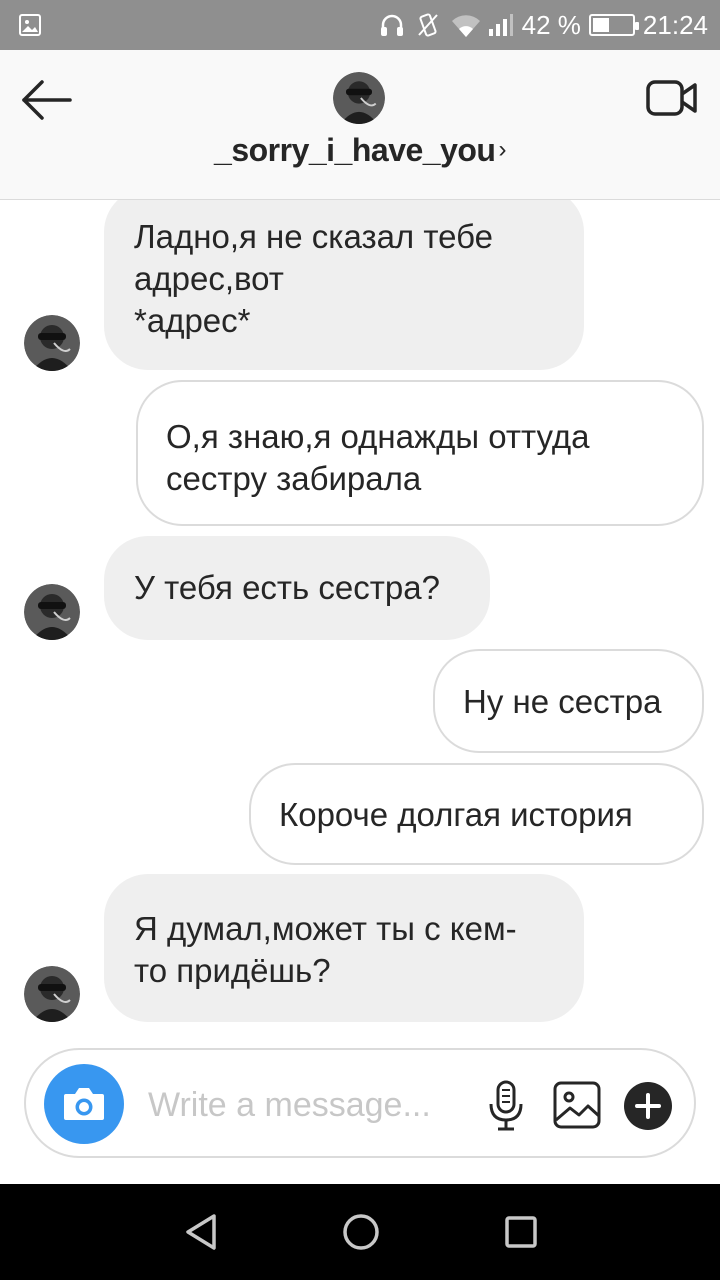 This screenshot has height=1280, width=720. I want to click on navigation-bar, so click(360, 1232).